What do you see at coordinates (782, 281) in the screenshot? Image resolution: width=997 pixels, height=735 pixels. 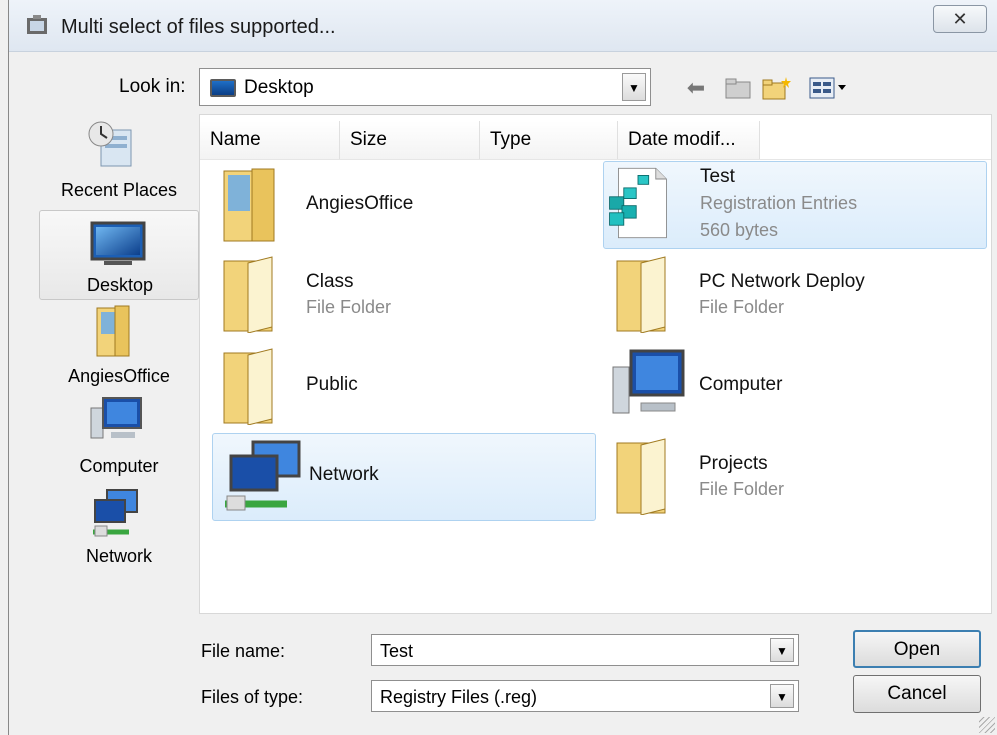 I see `item-name: PC Network Deploy` at bounding box center [782, 281].